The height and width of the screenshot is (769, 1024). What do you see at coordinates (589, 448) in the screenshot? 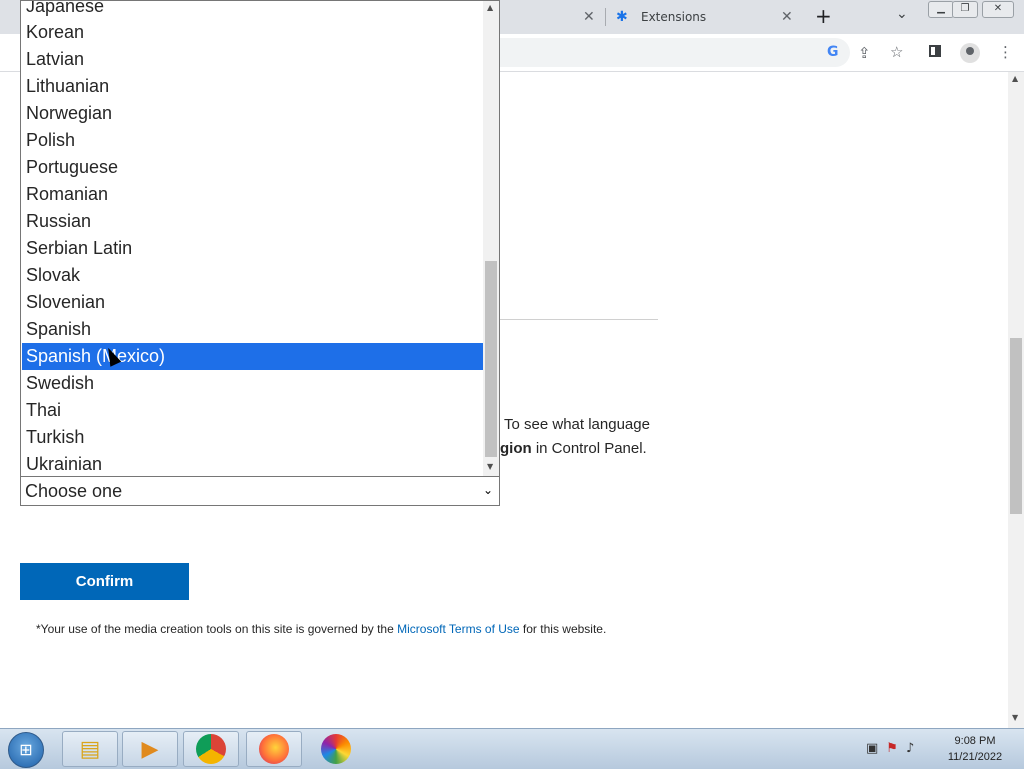
I see `help-text-rest: in Control Panel.` at bounding box center [589, 448].